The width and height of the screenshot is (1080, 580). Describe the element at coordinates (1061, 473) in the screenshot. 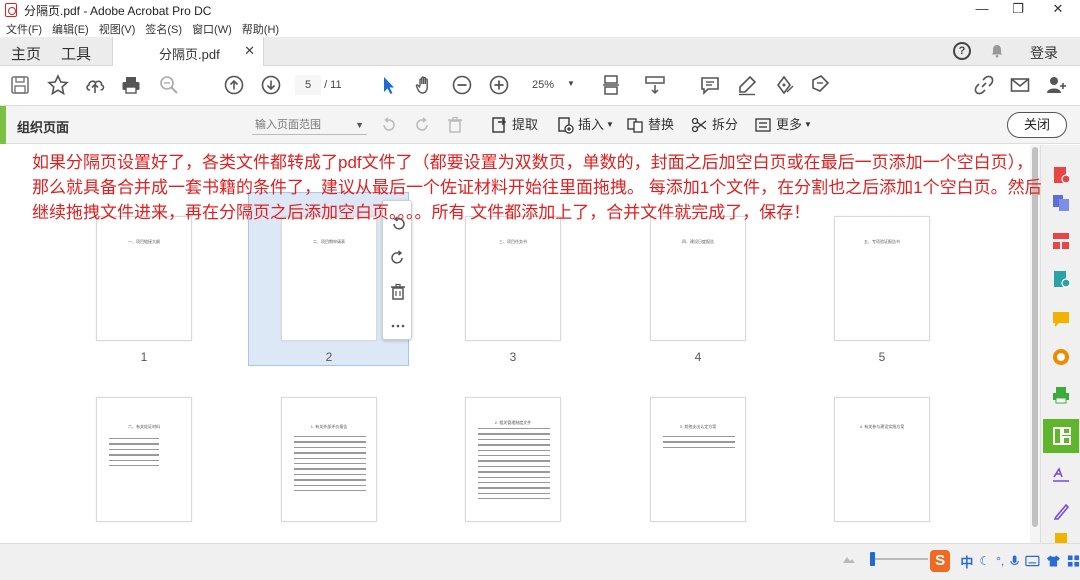

I see `fill-sign-icon` at that location.